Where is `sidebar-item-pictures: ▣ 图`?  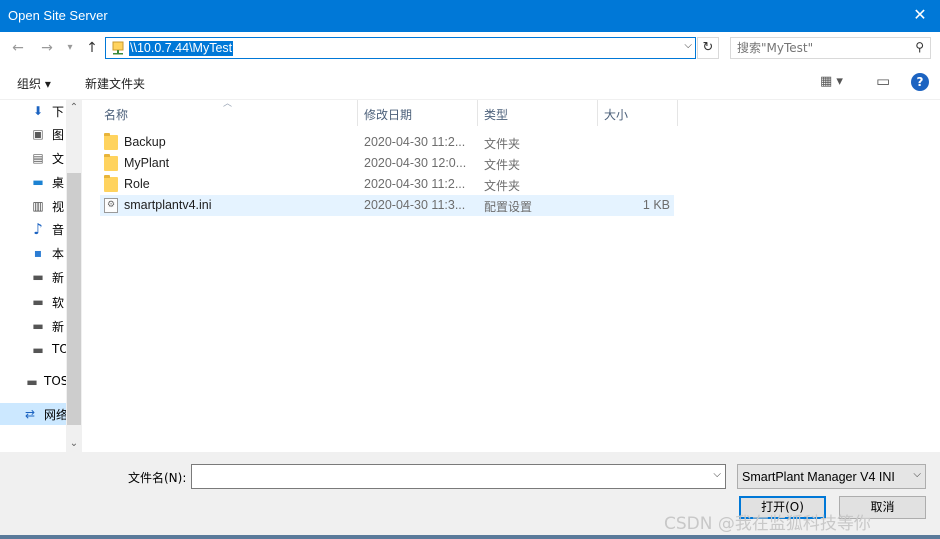 sidebar-item-pictures: ▣ 图 is located at coordinates (48, 134).